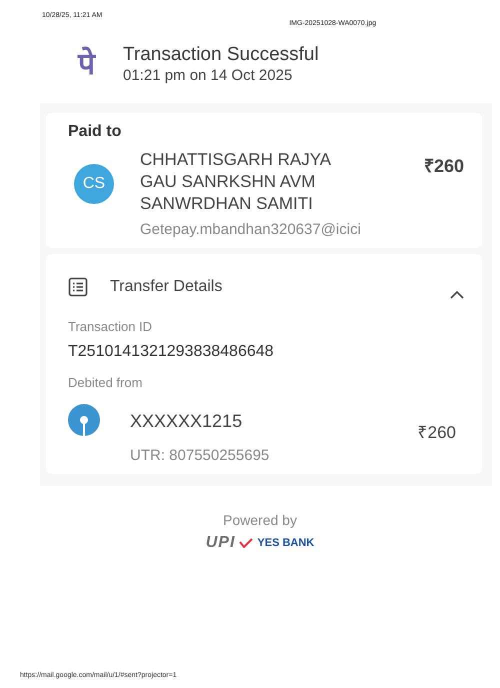 This screenshot has height=688, width=500. What do you see at coordinates (187, 421) in the screenshot?
I see `account-number: XXXXXX1215` at bounding box center [187, 421].